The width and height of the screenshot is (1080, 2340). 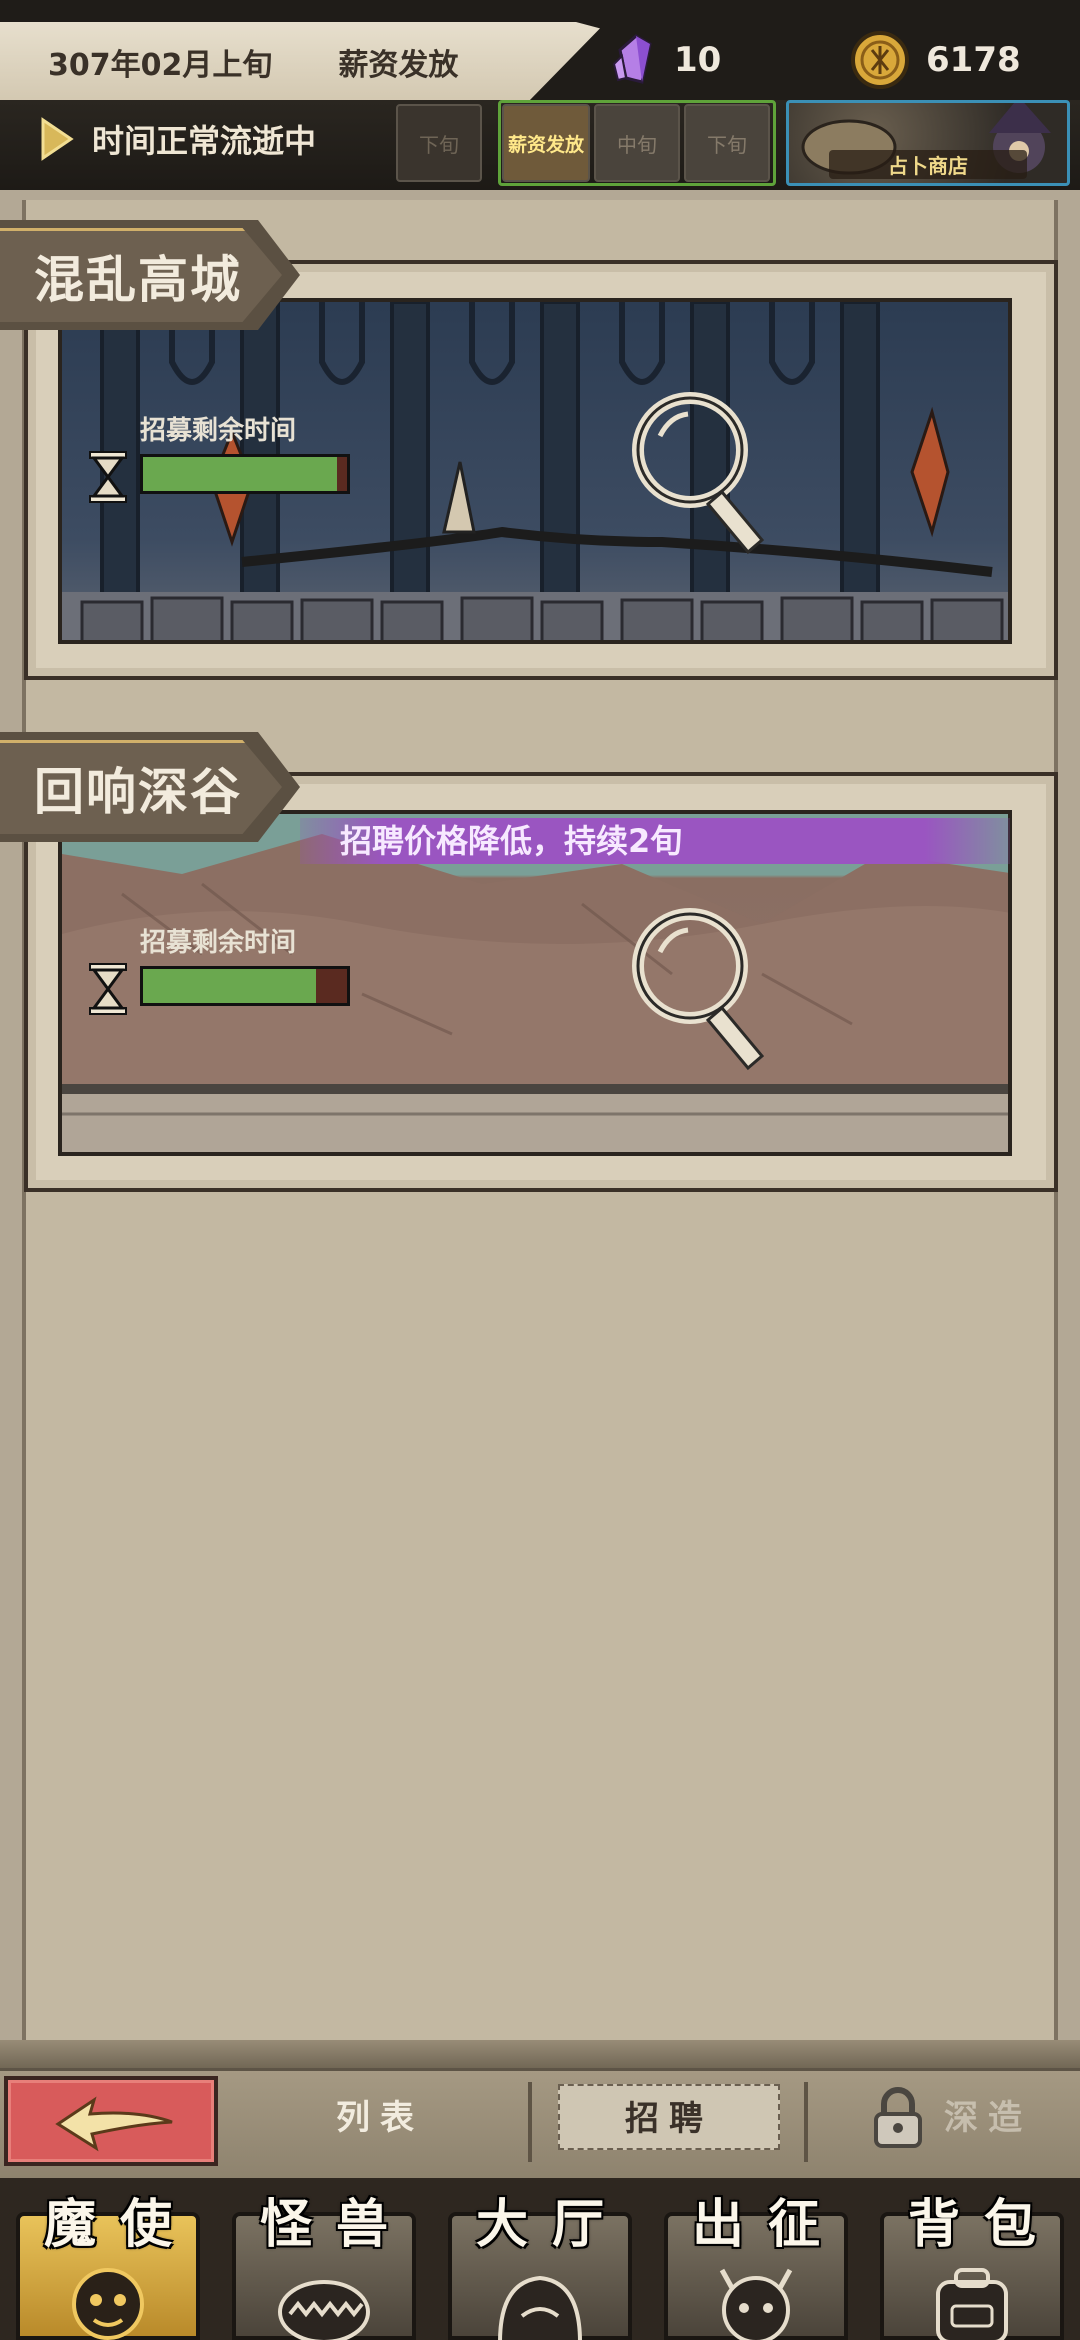 I want to click on tab-forge-locked: 深造, so click(x=988, y=2114).